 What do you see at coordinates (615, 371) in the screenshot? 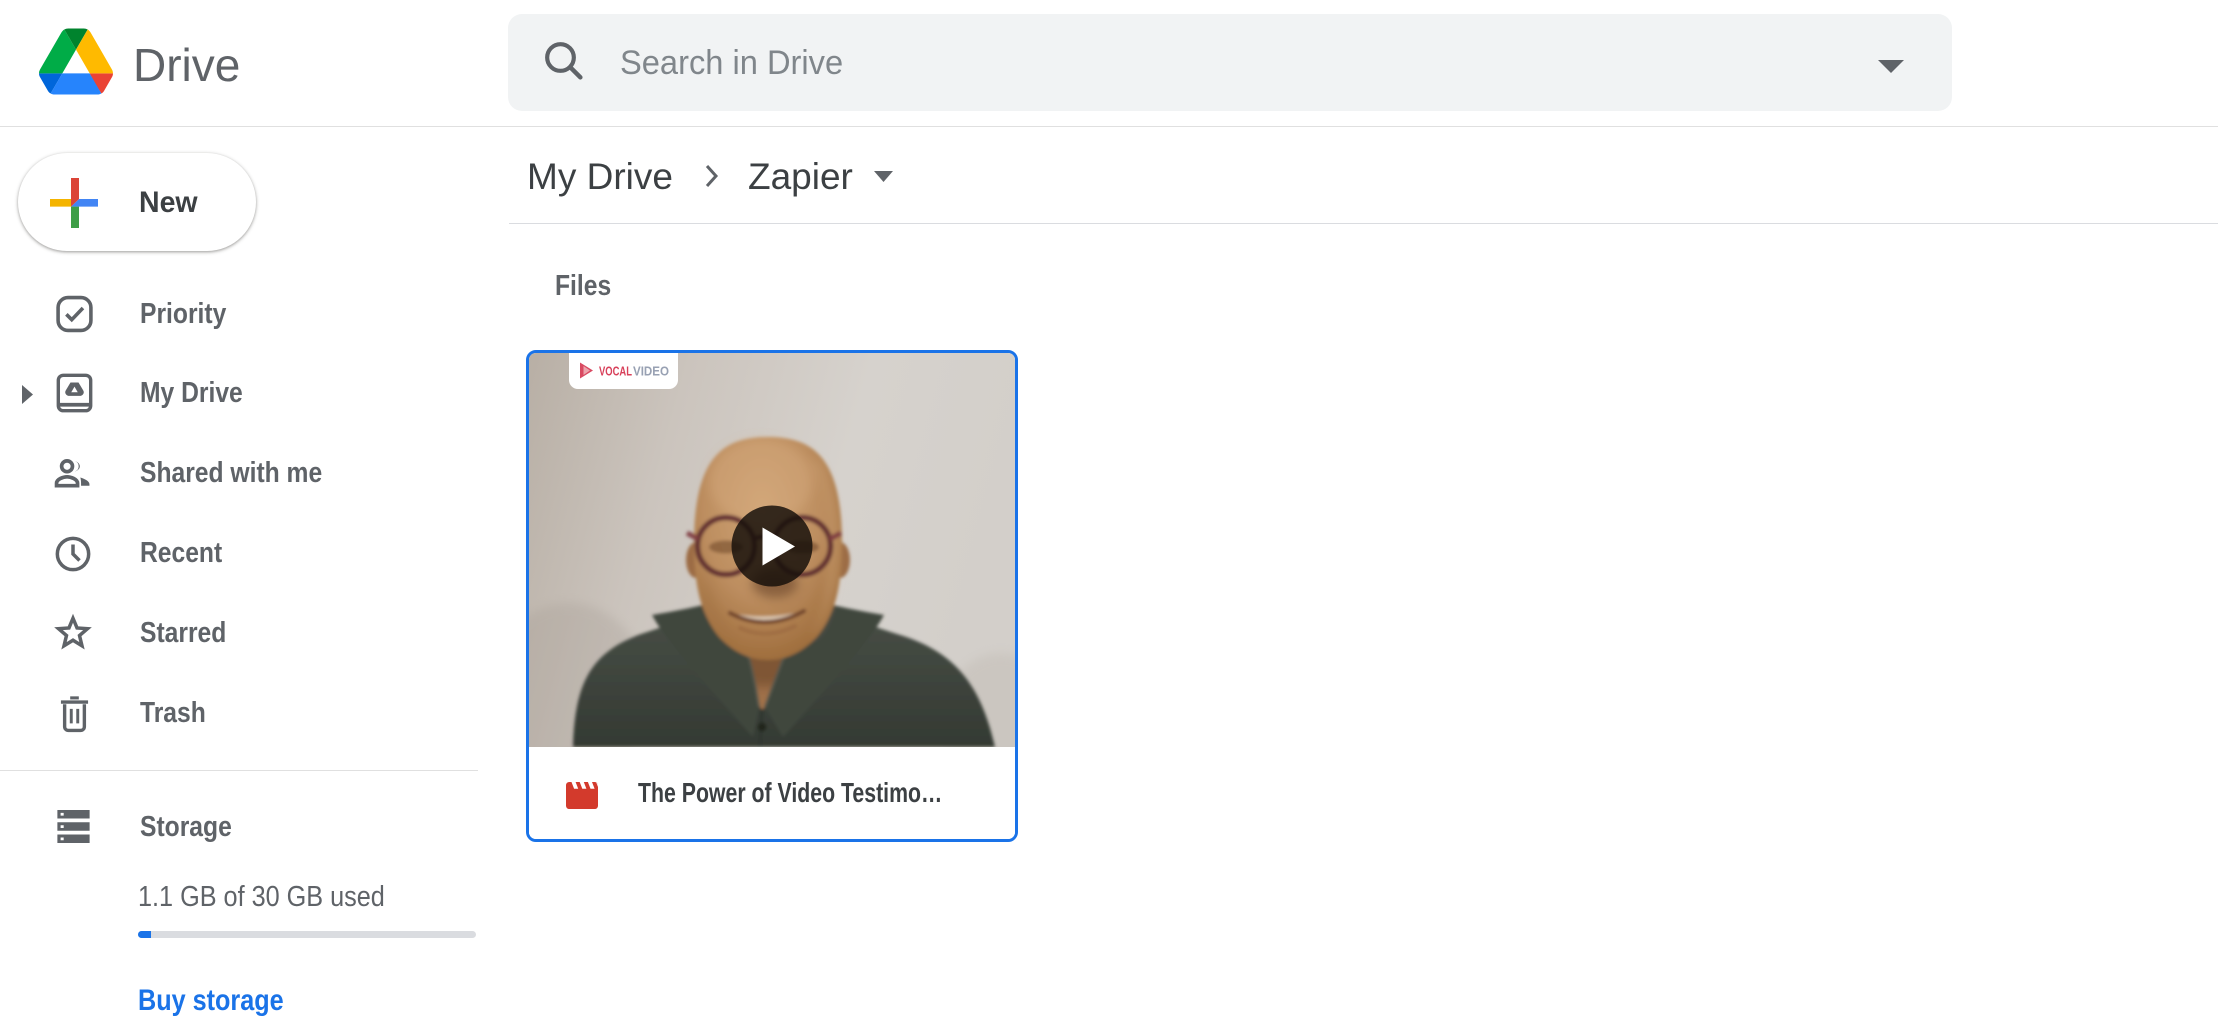
I see `svg-text: VOCAL` at bounding box center [615, 371].